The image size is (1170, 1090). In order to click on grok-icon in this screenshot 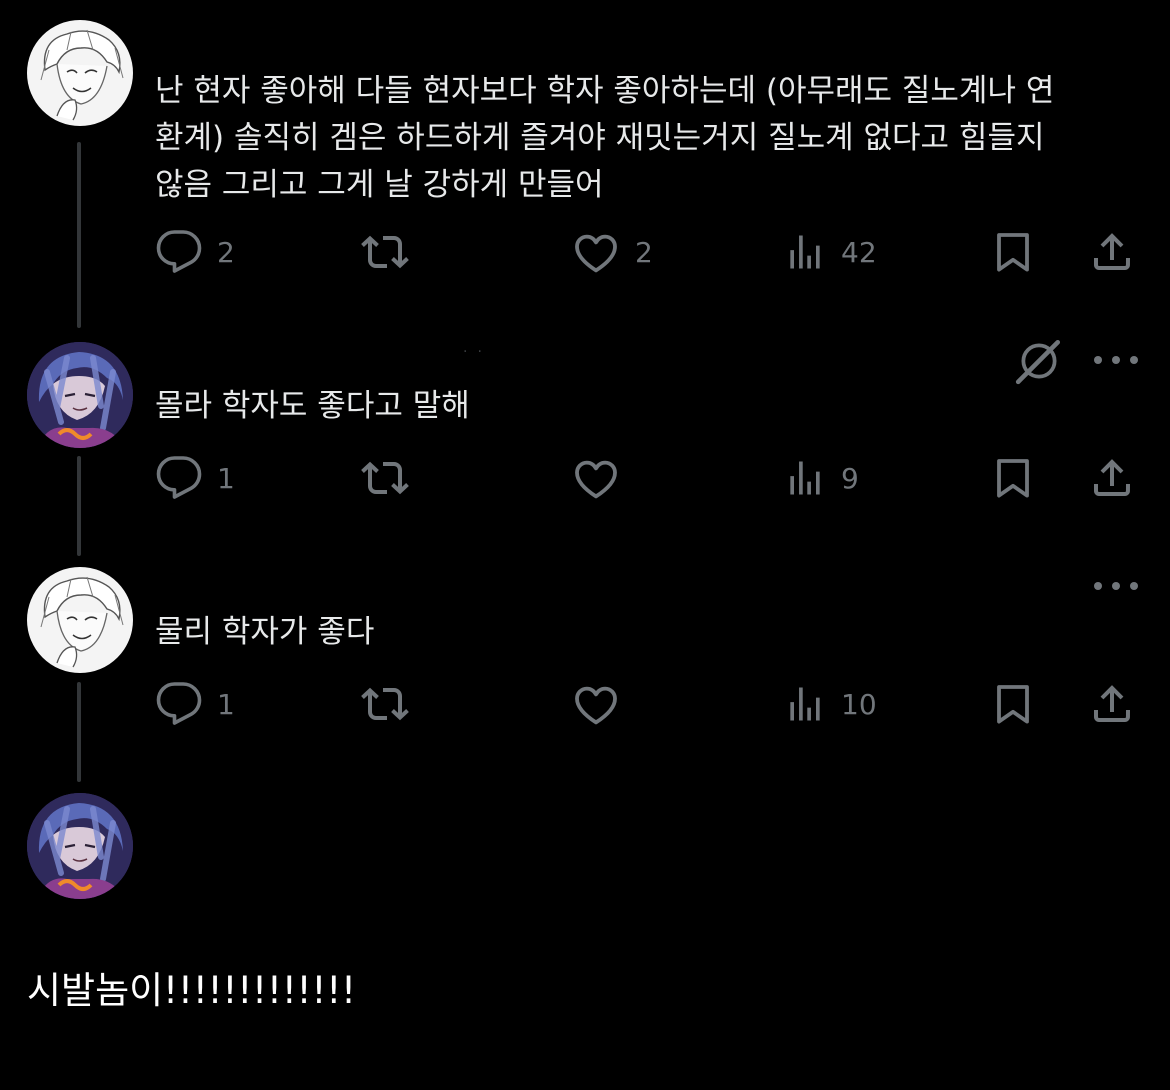, I will do `click(1039, 363)`.